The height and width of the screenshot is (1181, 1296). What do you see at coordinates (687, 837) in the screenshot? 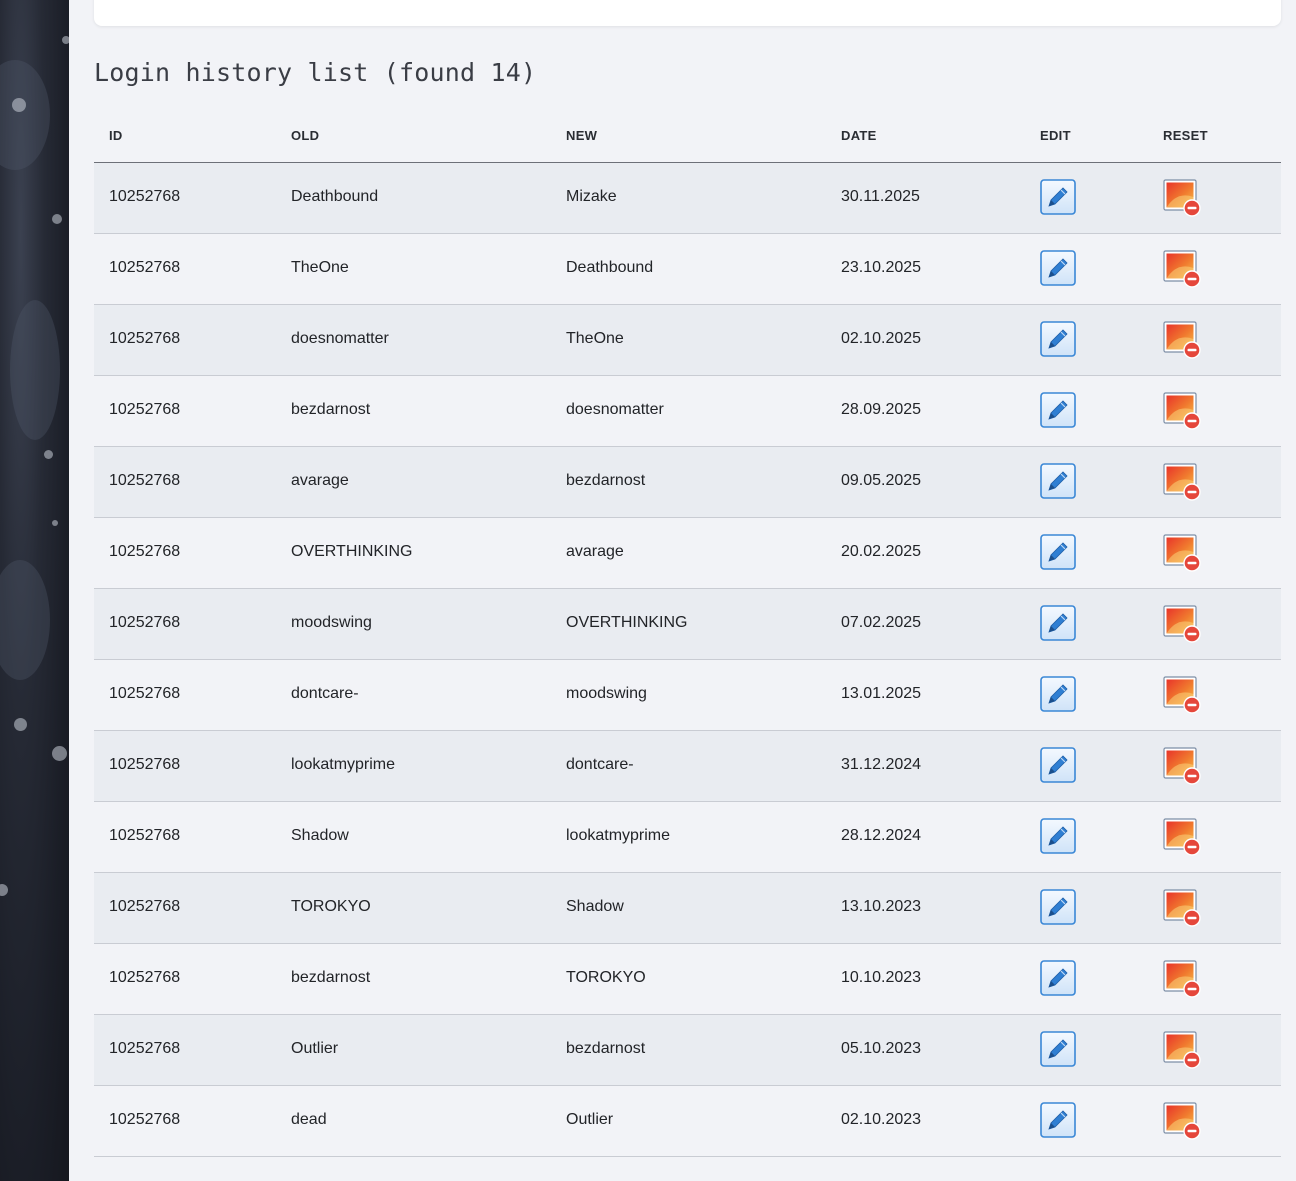
I see `table-row: 10252768 Shadow lookatmyprime 28.12.2024` at bounding box center [687, 837].